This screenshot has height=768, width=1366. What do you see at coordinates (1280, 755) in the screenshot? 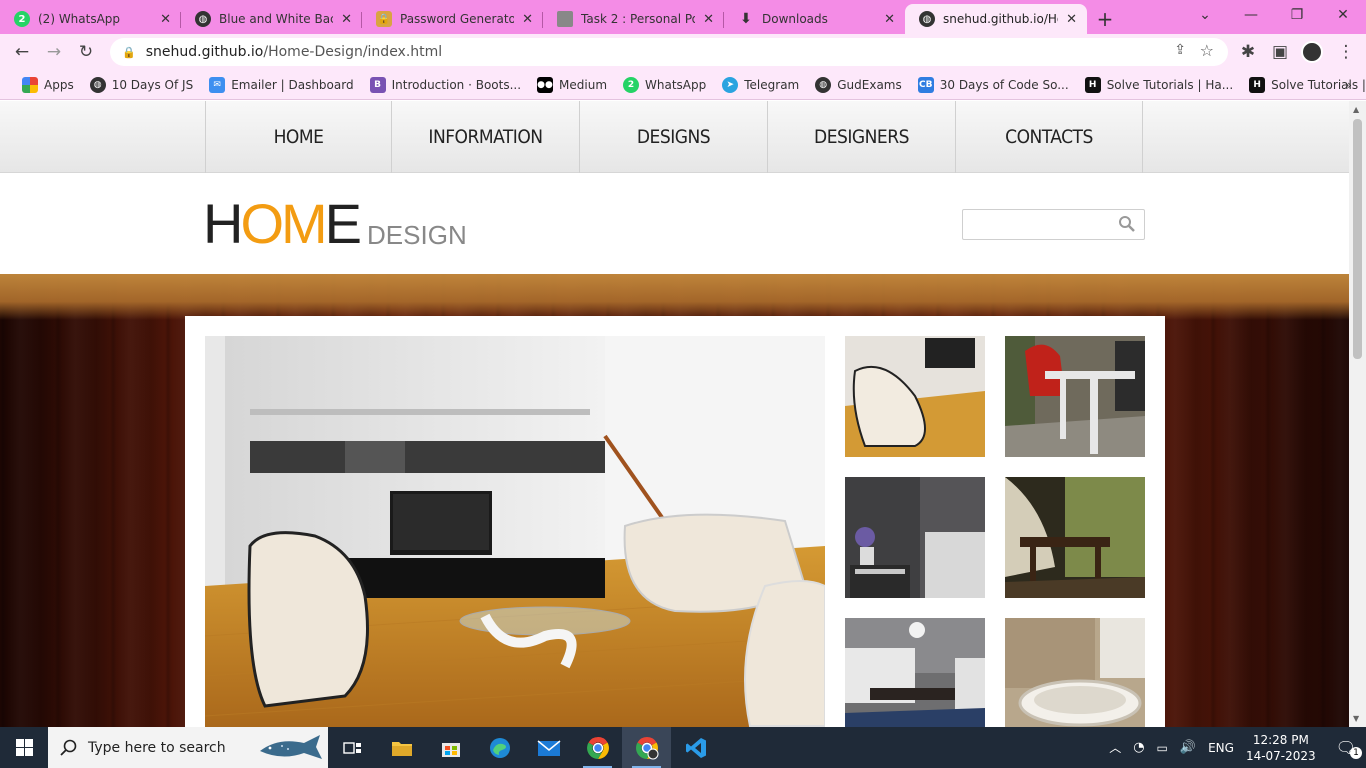
I see `clock-date: 14-07-2023` at bounding box center [1280, 755].